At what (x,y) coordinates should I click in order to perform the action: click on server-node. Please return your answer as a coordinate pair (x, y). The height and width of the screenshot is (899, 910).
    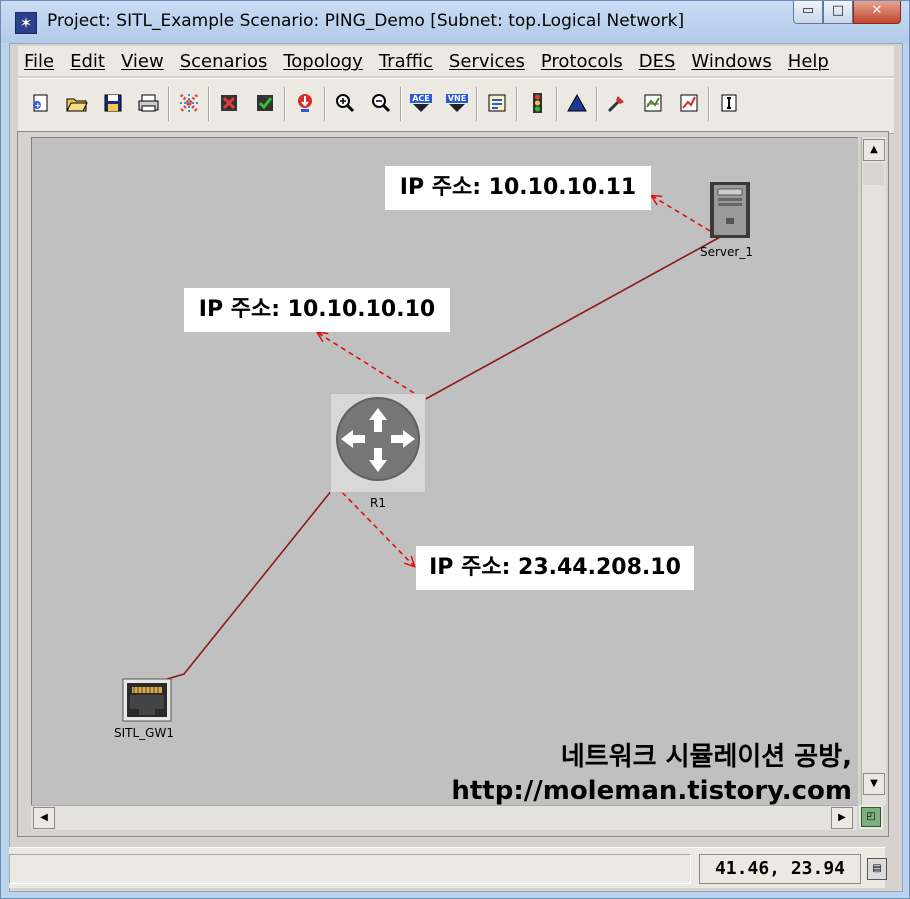
    Looking at the image, I should click on (730, 210).